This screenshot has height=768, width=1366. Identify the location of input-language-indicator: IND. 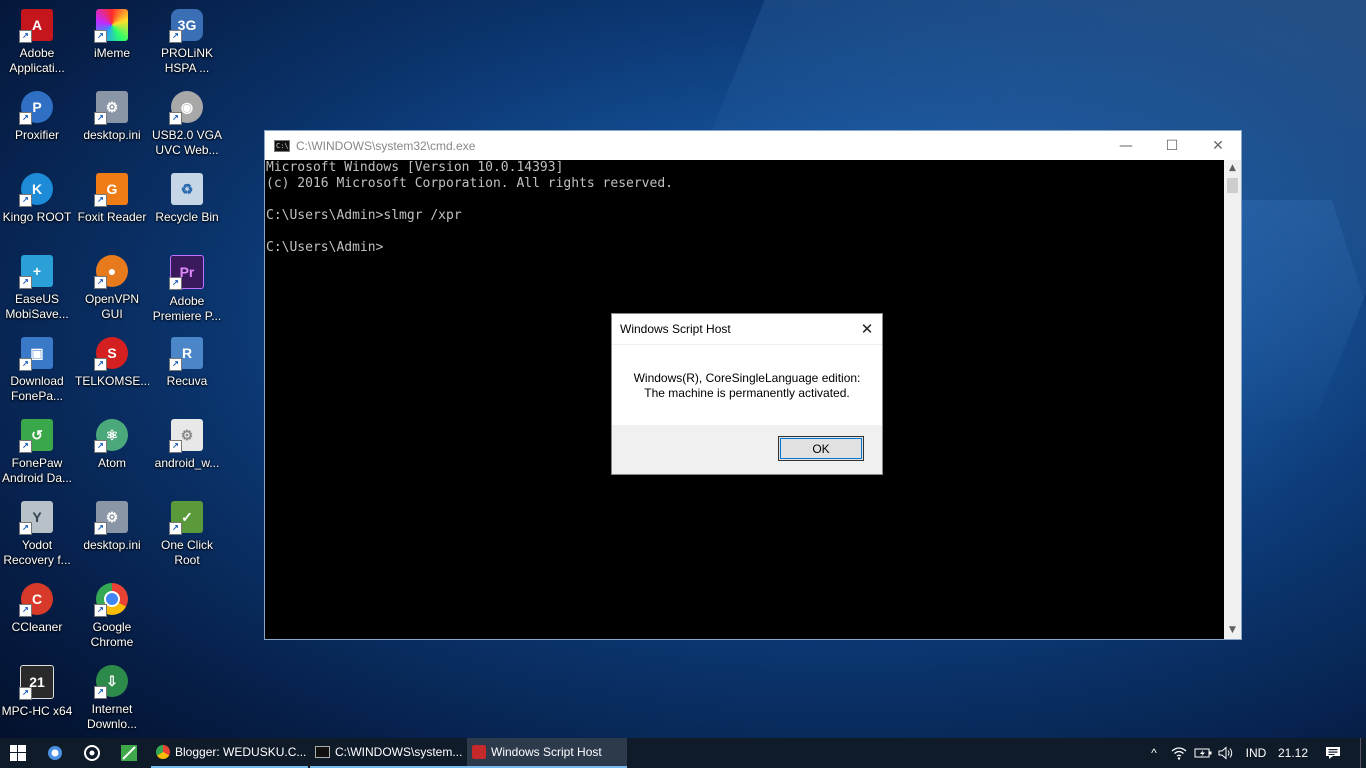
(1256, 753).